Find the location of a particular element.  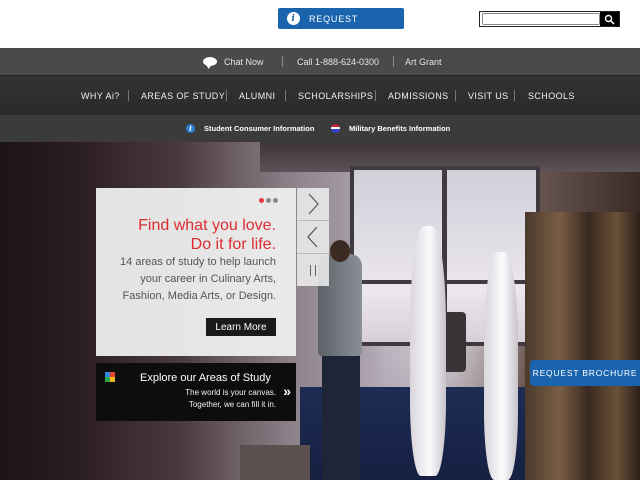

art-grant-link: Art Grant is located at coordinates (423, 61).